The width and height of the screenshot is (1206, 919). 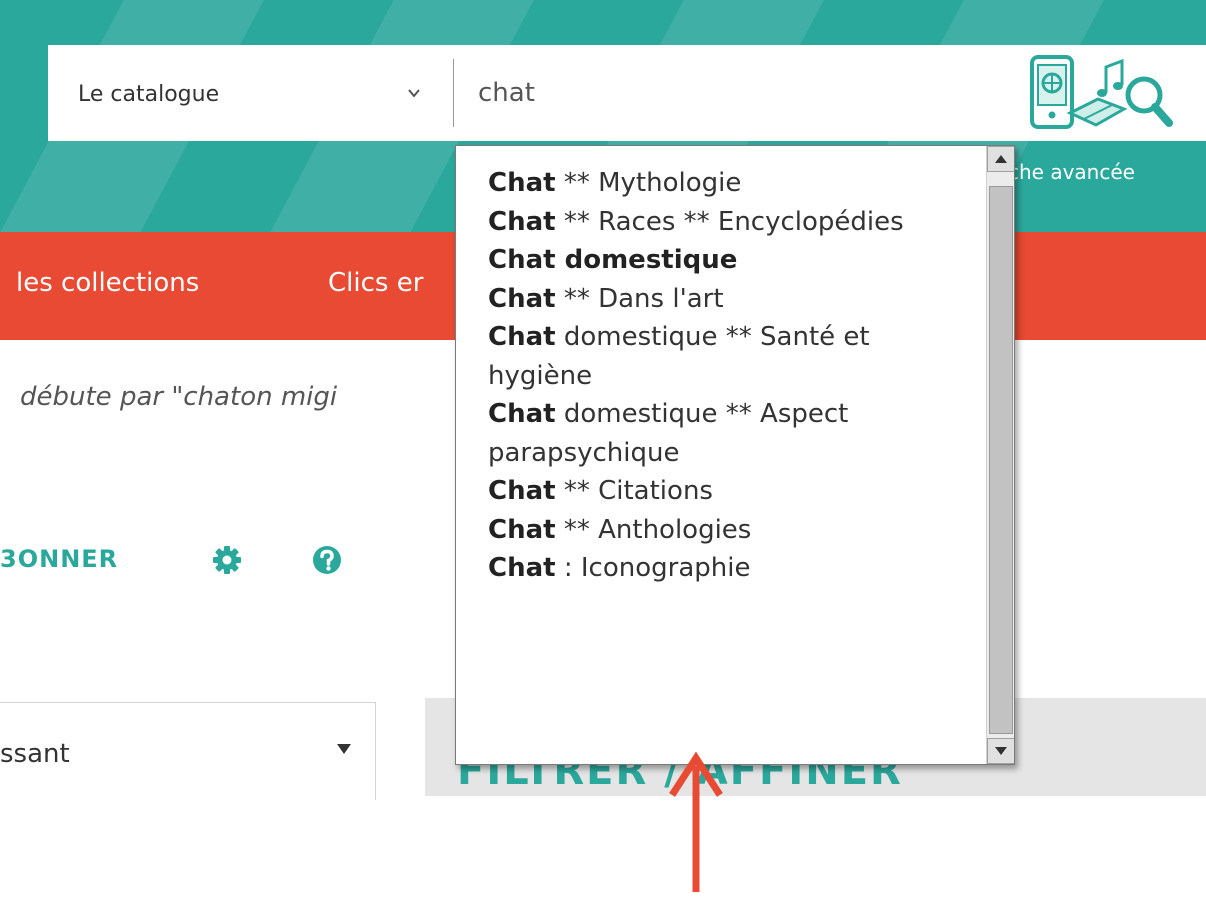 I want to click on arrow-up-icon, so click(x=1001, y=159).